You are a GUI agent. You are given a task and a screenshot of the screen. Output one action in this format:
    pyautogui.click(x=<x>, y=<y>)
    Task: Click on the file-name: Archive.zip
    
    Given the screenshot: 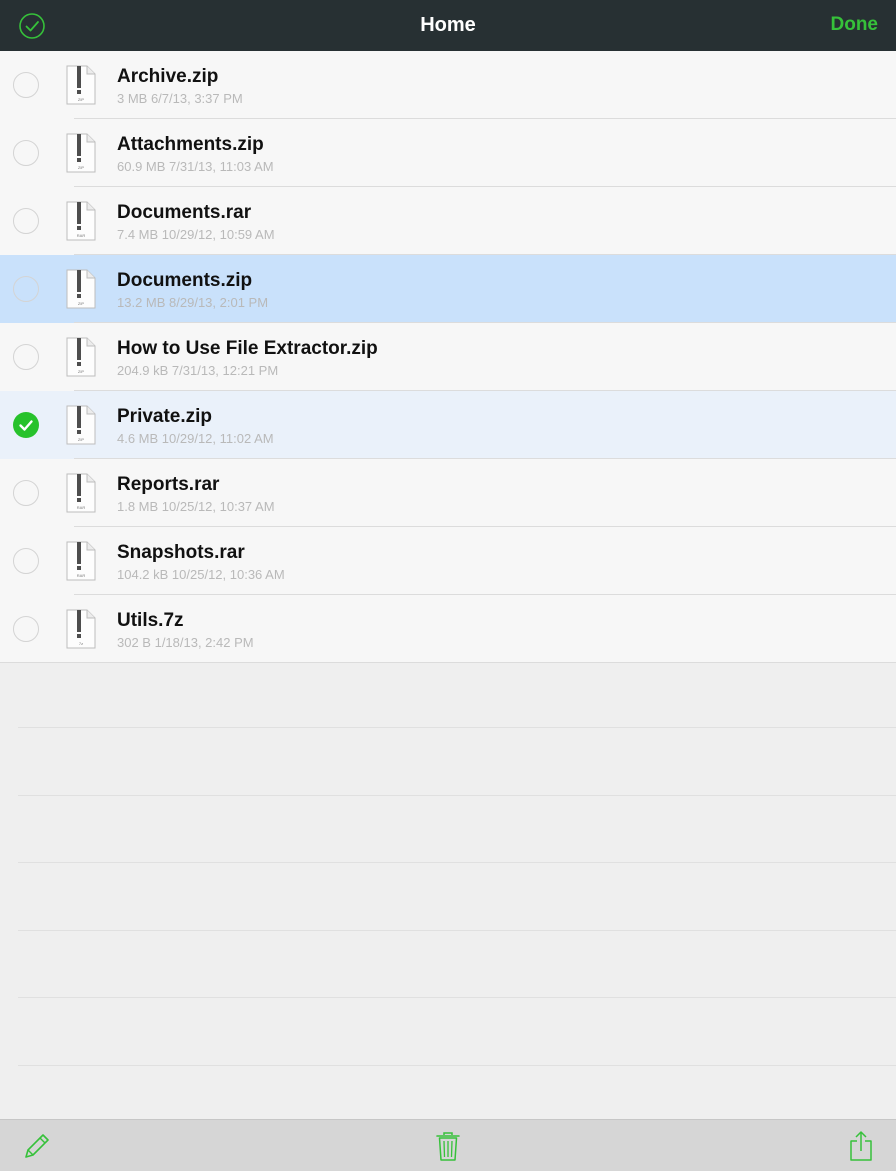 What is the action you would take?
    pyautogui.click(x=168, y=76)
    